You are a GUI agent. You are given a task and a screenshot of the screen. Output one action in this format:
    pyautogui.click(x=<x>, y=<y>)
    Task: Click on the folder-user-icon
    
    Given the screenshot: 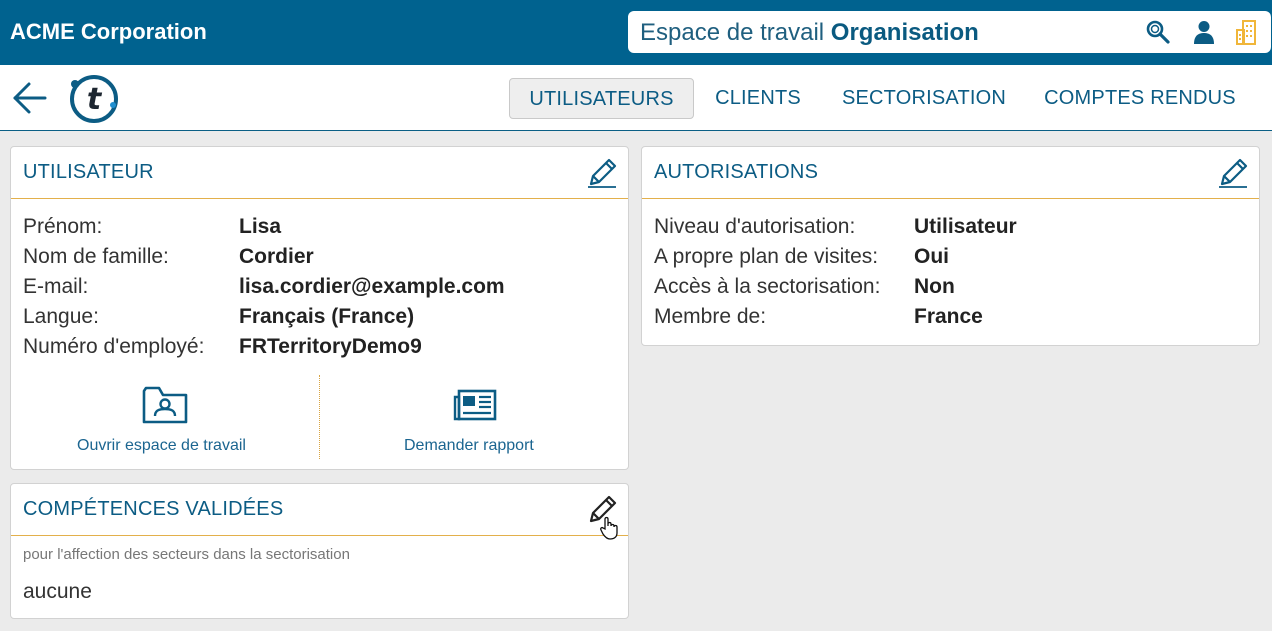 What is the action you would take?
    pyautogui.click(x=165, y=405)
    